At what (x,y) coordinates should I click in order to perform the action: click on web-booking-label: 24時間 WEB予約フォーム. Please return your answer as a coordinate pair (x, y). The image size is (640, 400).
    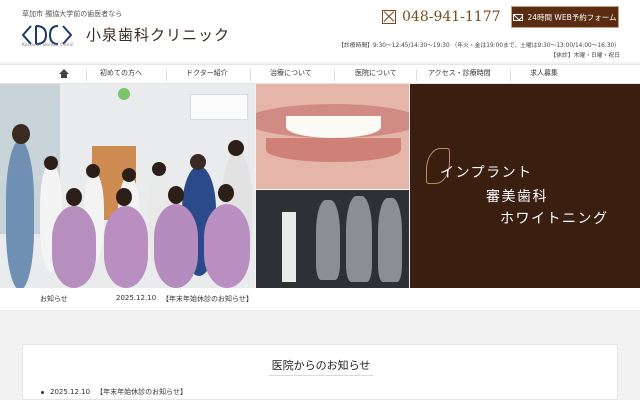
    Looking at the image, I should click on (572, 17).